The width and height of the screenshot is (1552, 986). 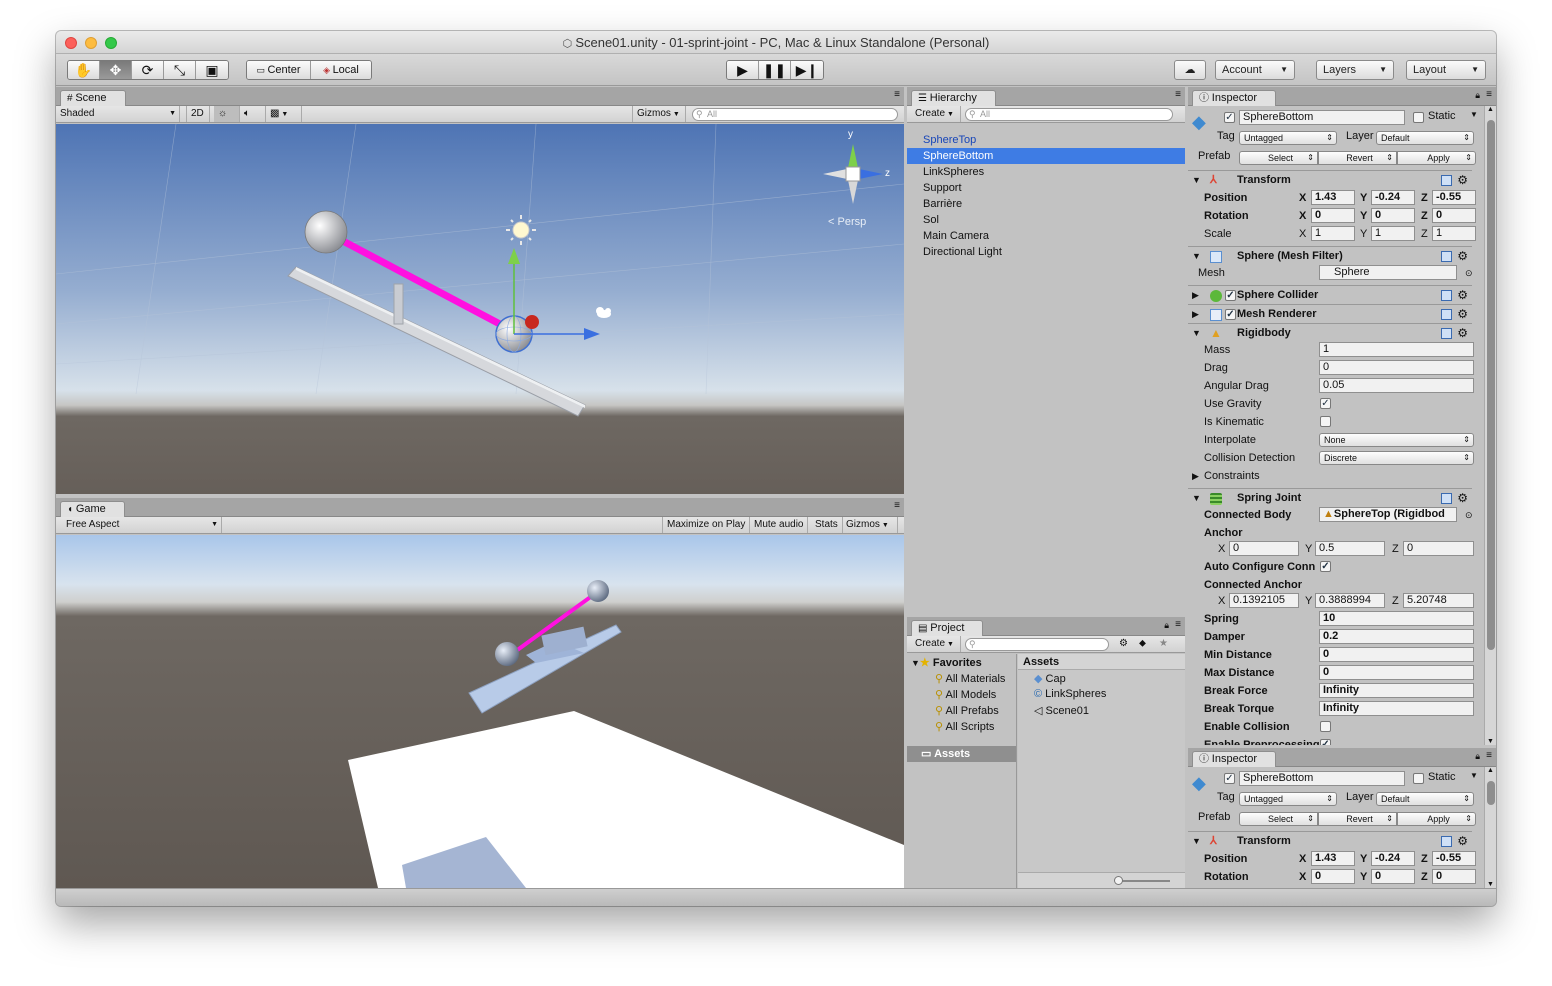 What do you see at coordinates (1396, 385) in the screenshot?
I see `angular-drag-field: 0.05` at bounding box center [1396, 385].